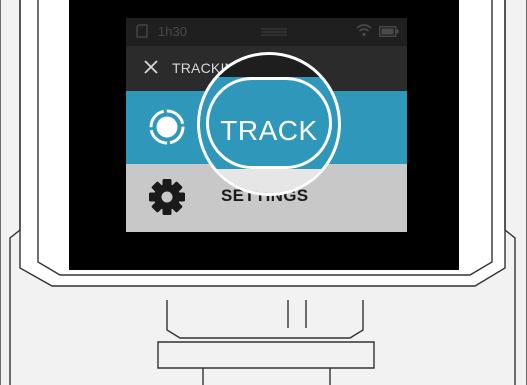 This screenshot has height=385, width=527. What do you see at coordinates (172, 31) in the screenshot?
I see `recording-time: 1h30` at bounding box center [172, 31].